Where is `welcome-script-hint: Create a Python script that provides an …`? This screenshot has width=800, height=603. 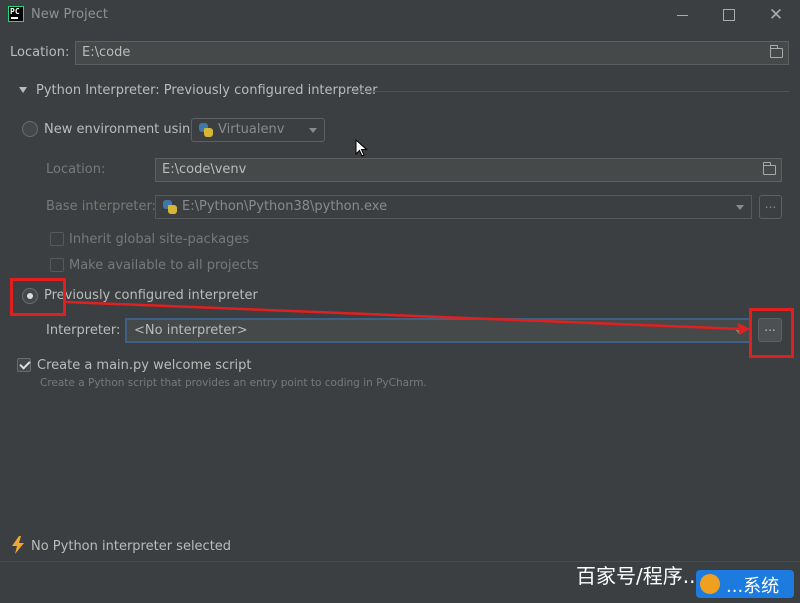
welcome-script-hint: Create a Python script that provides an … is located at coordinates (233, 383).